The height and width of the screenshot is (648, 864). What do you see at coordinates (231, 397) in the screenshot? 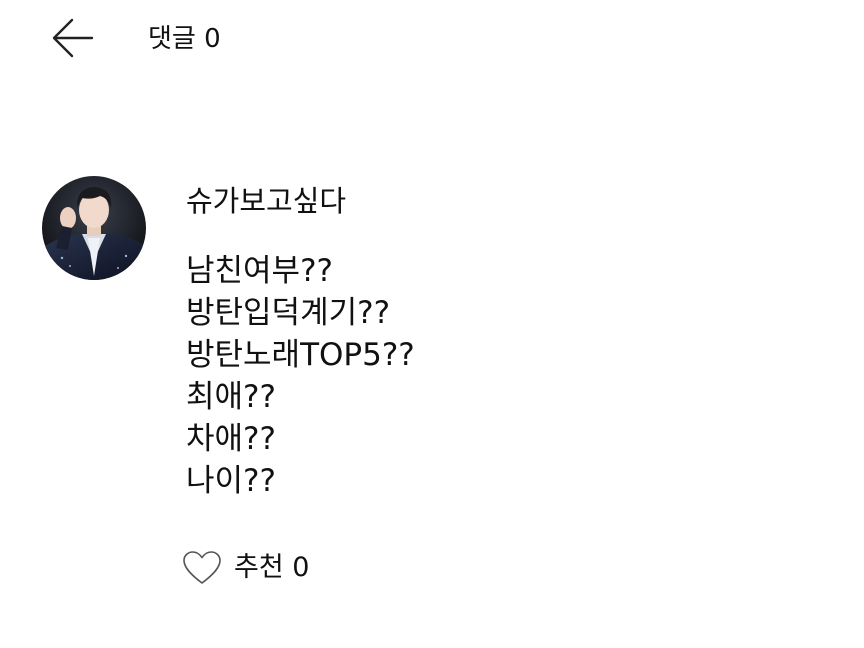
I see `comment-line: 최애??` at bounding box center [231, 397].